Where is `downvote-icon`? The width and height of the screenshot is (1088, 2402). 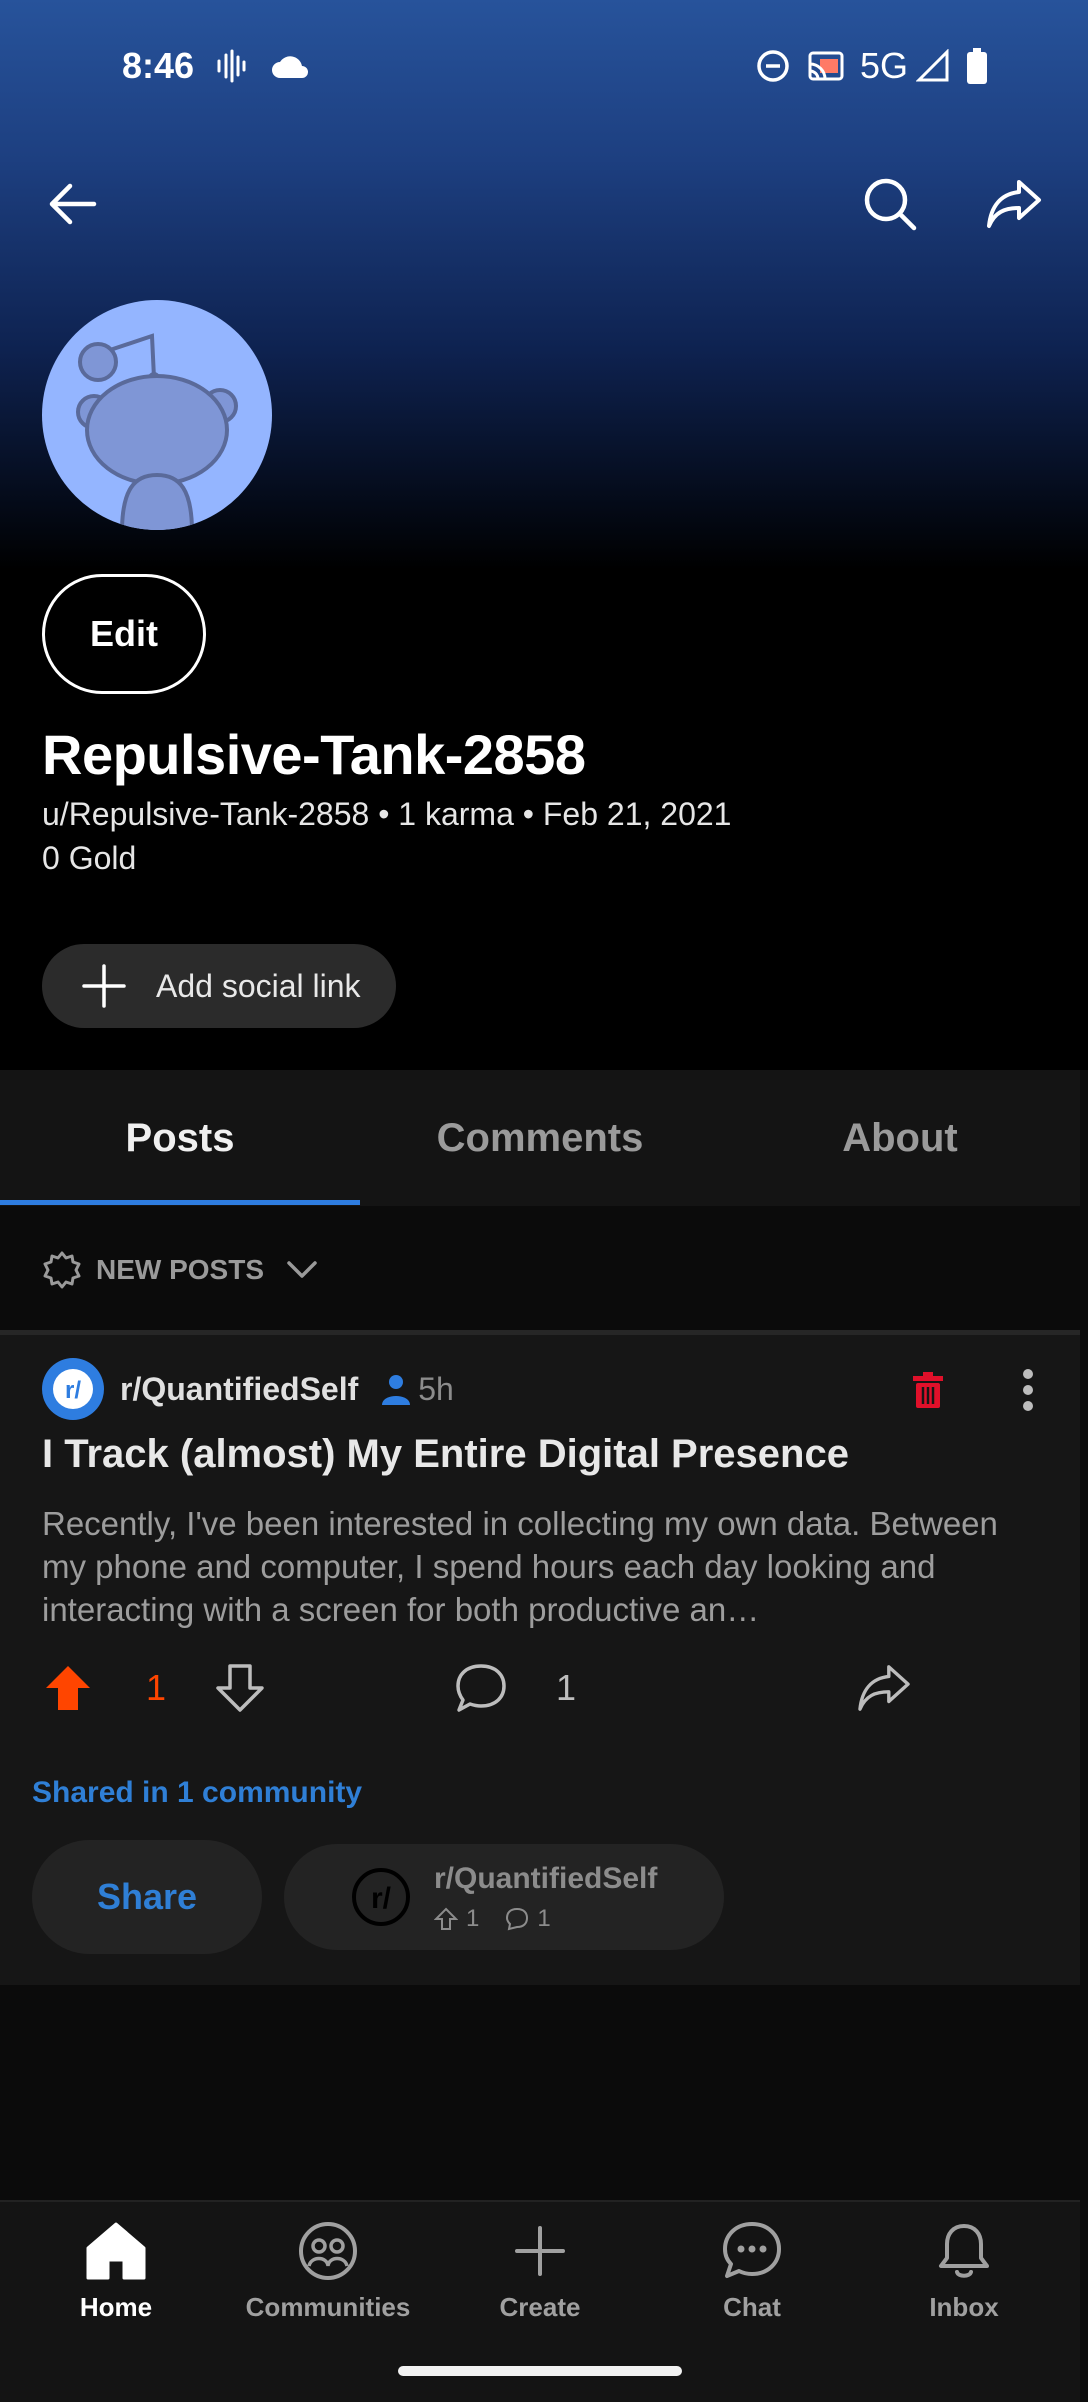
downvote-icon is located at coordinates (240, 1688).